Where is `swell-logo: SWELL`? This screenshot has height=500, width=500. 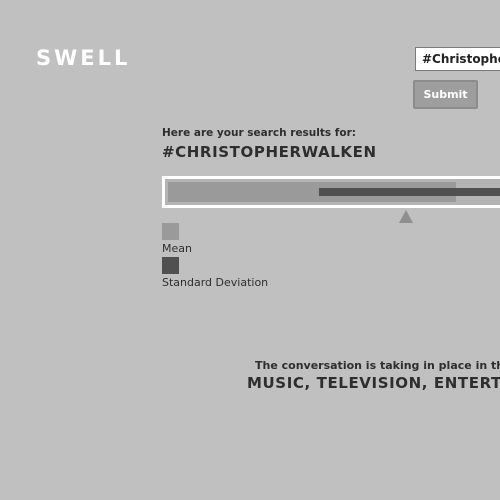 swell-logo: SWELL is located at coordinates (83, 58).